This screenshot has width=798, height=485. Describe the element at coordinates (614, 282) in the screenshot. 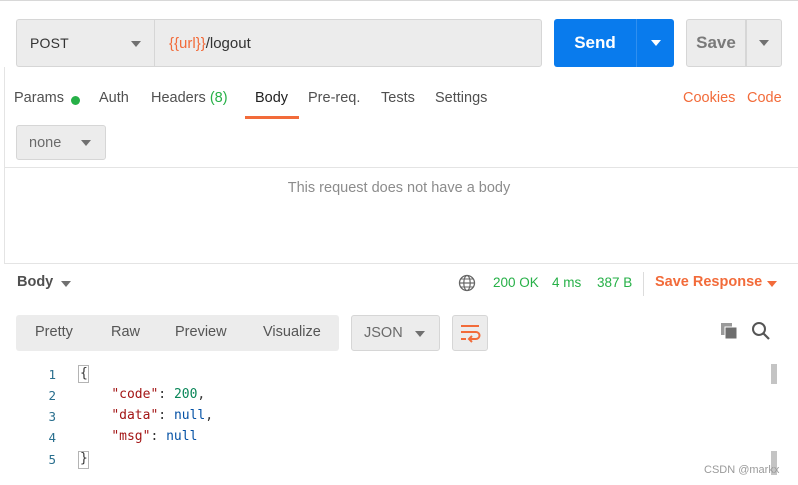

I see `response-size: 387 B` at that location.